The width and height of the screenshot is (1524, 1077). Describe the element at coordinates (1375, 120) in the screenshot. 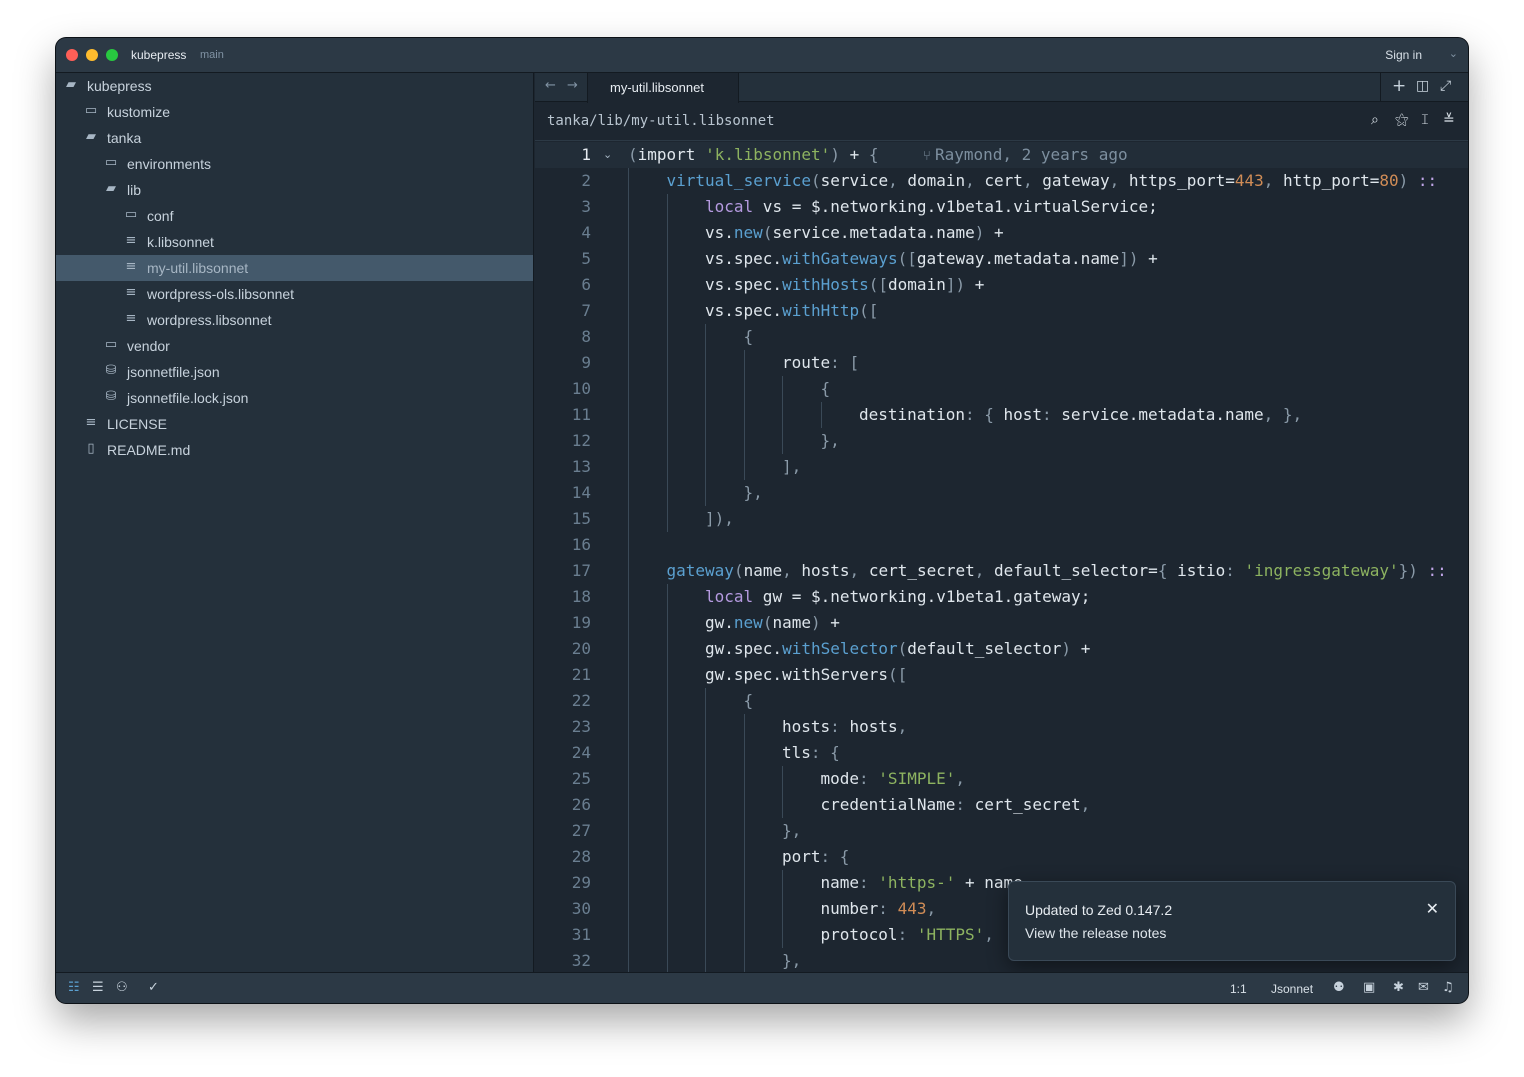

I see `search-icon: ⌕` at that location.